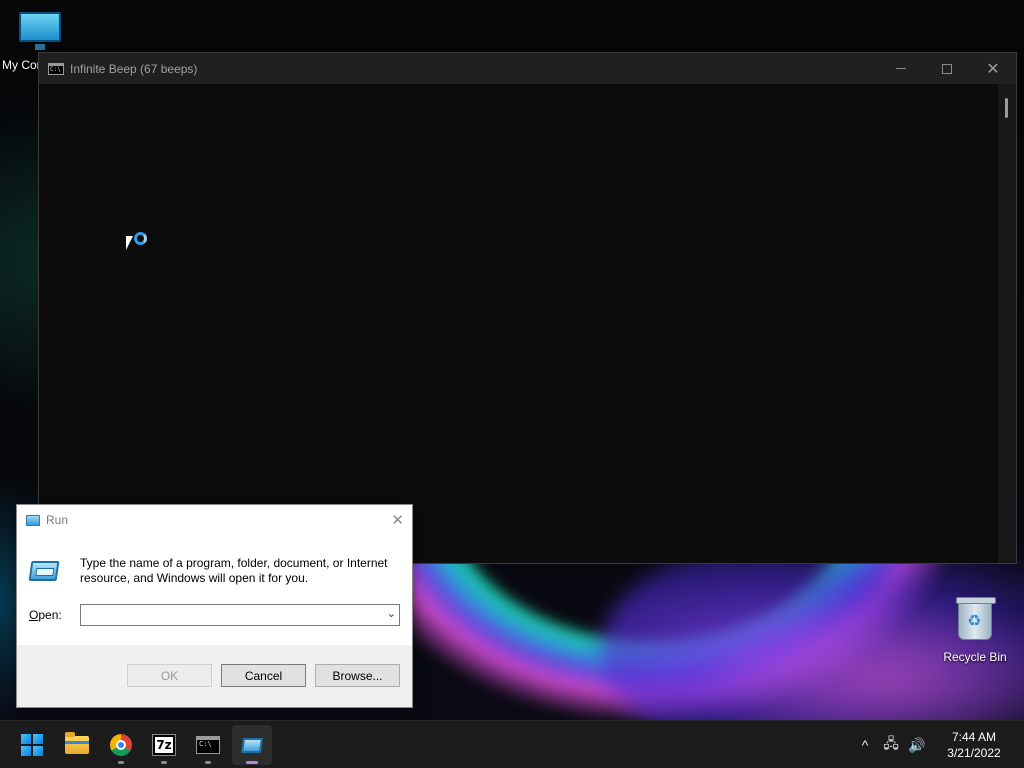 The height and width of the screenshot is (768, 1024). I want to click on busy-cursor-icon, so click(139, 245).